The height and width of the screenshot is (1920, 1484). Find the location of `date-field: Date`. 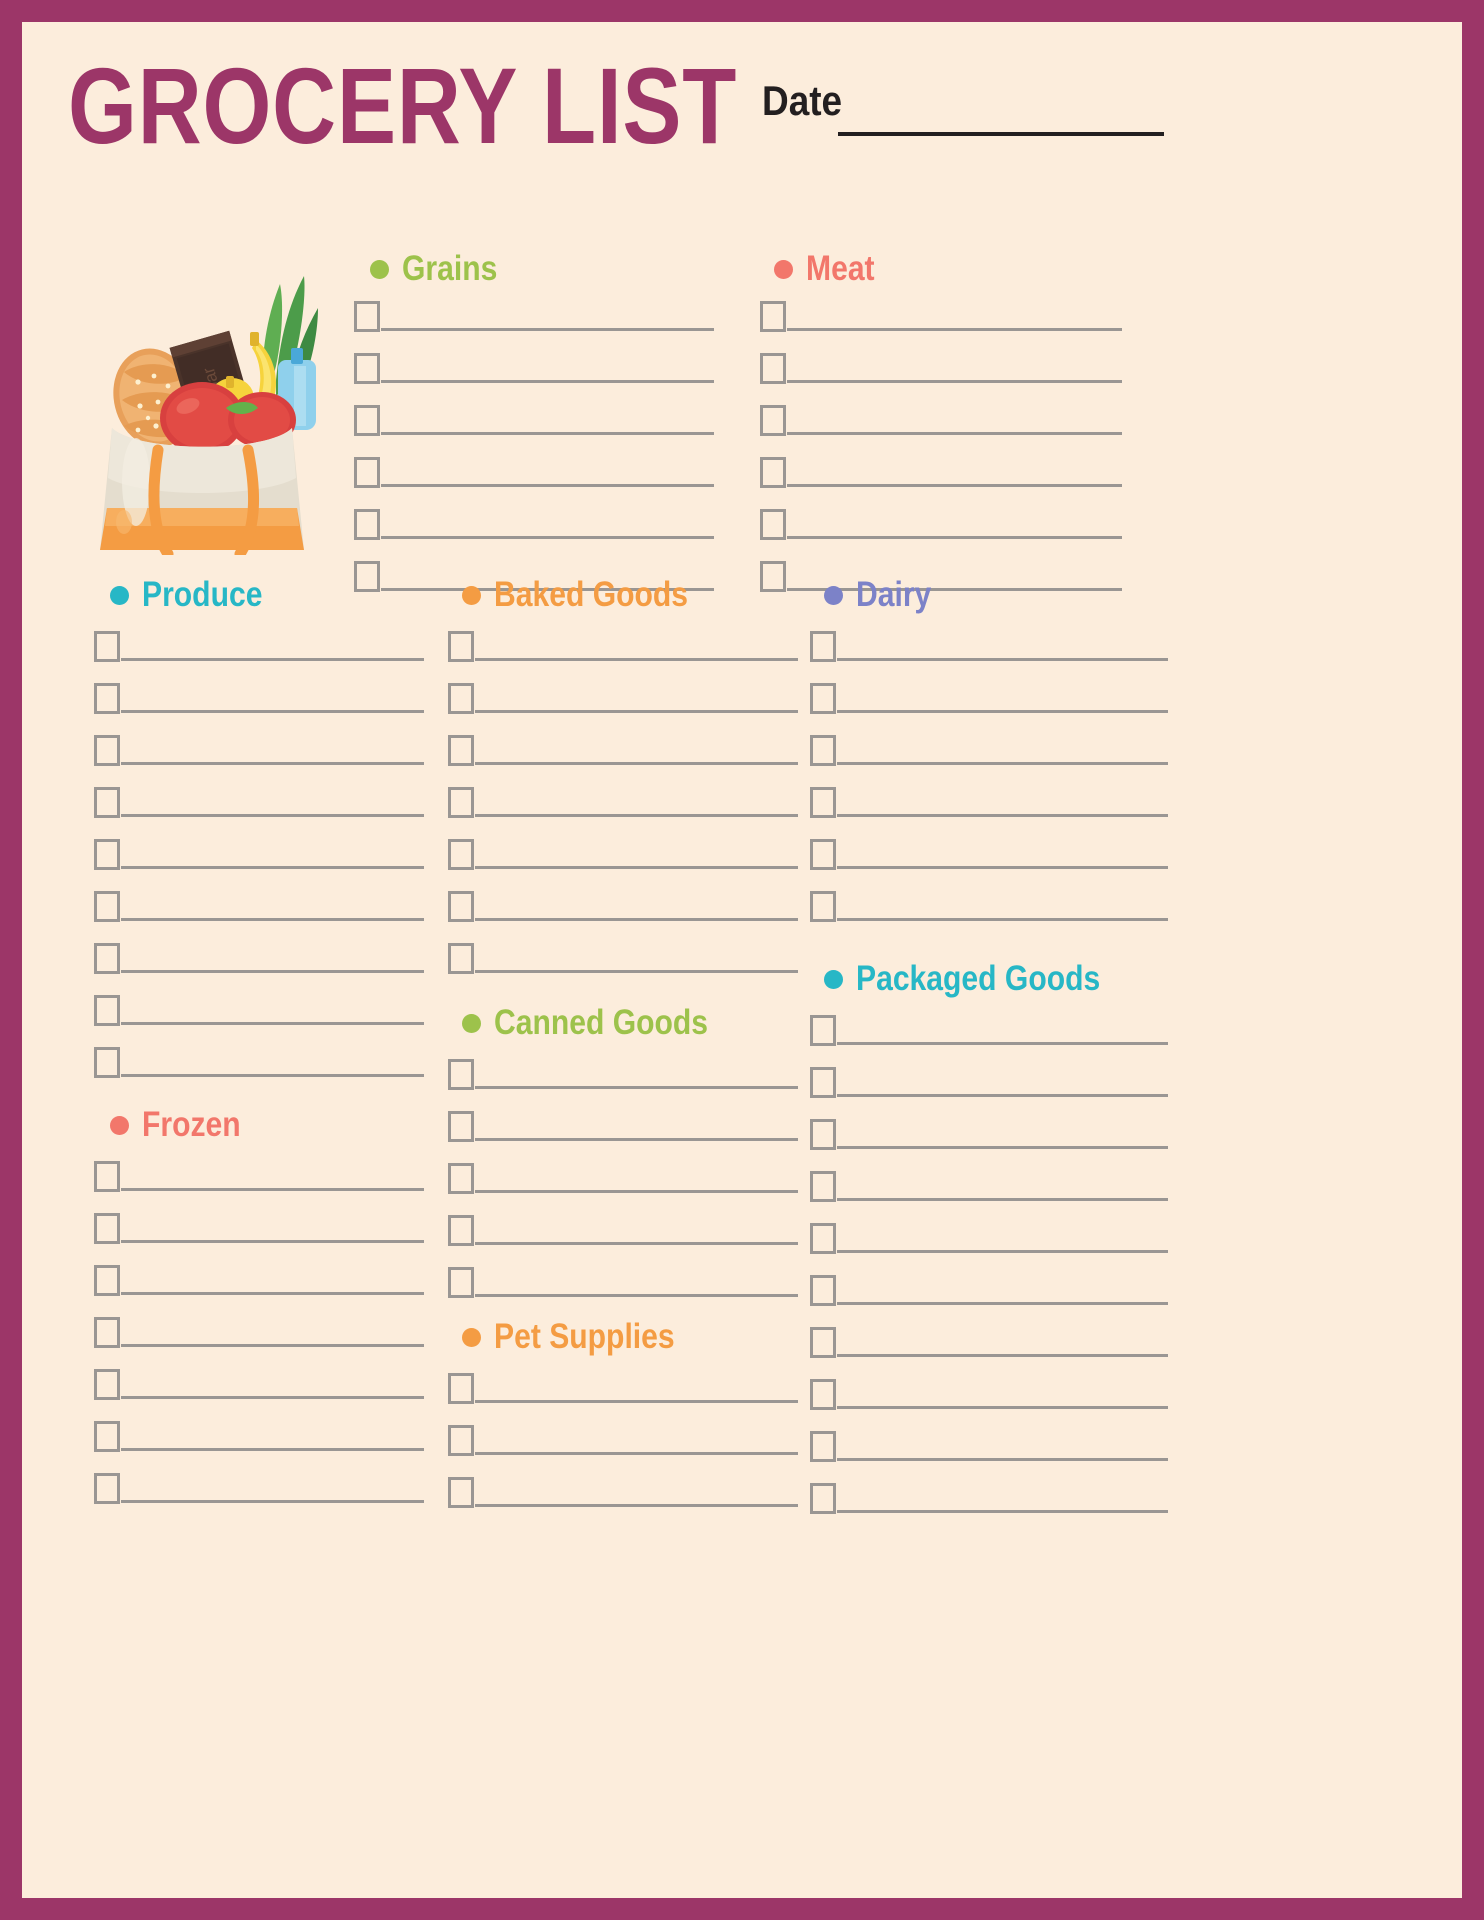

date-field: Date is located at coordinates (972, 108).